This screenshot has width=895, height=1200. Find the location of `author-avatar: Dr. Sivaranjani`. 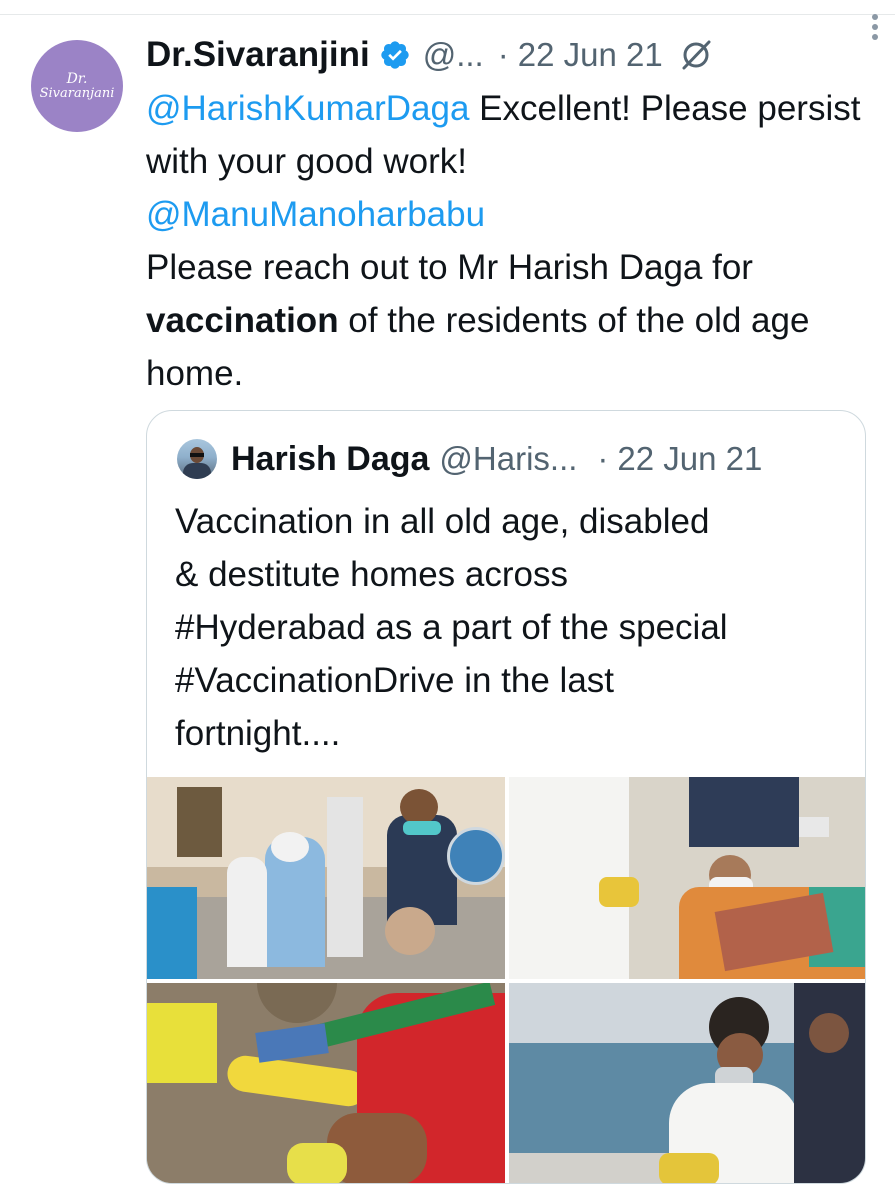

author-avatar: Dr. Sivaranjani is located at coordinates (77, 86).